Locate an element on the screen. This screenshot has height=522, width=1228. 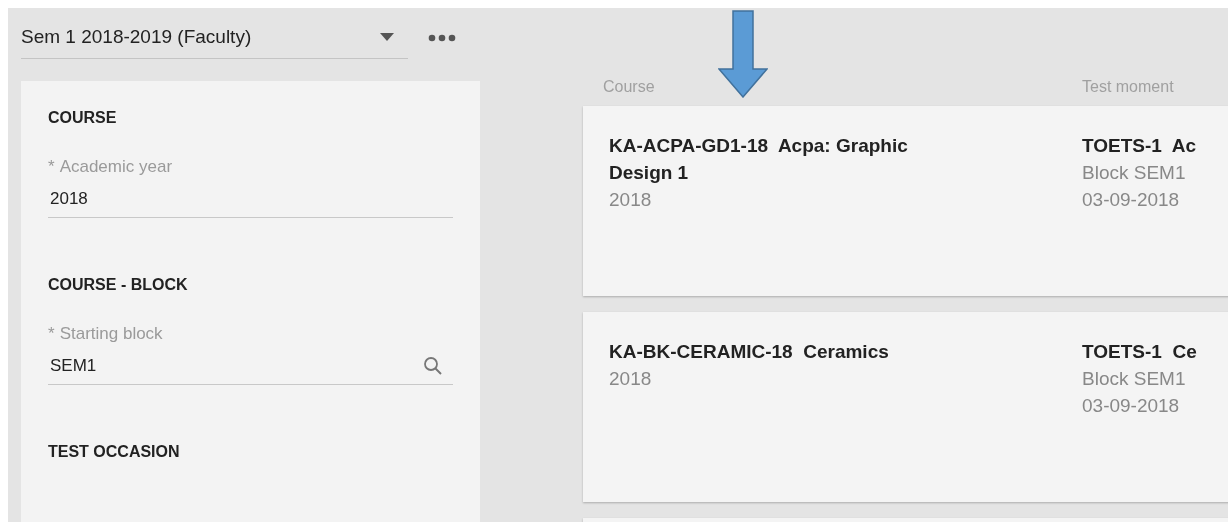
field-value: SEM1 is located at coordinates (73, 366).